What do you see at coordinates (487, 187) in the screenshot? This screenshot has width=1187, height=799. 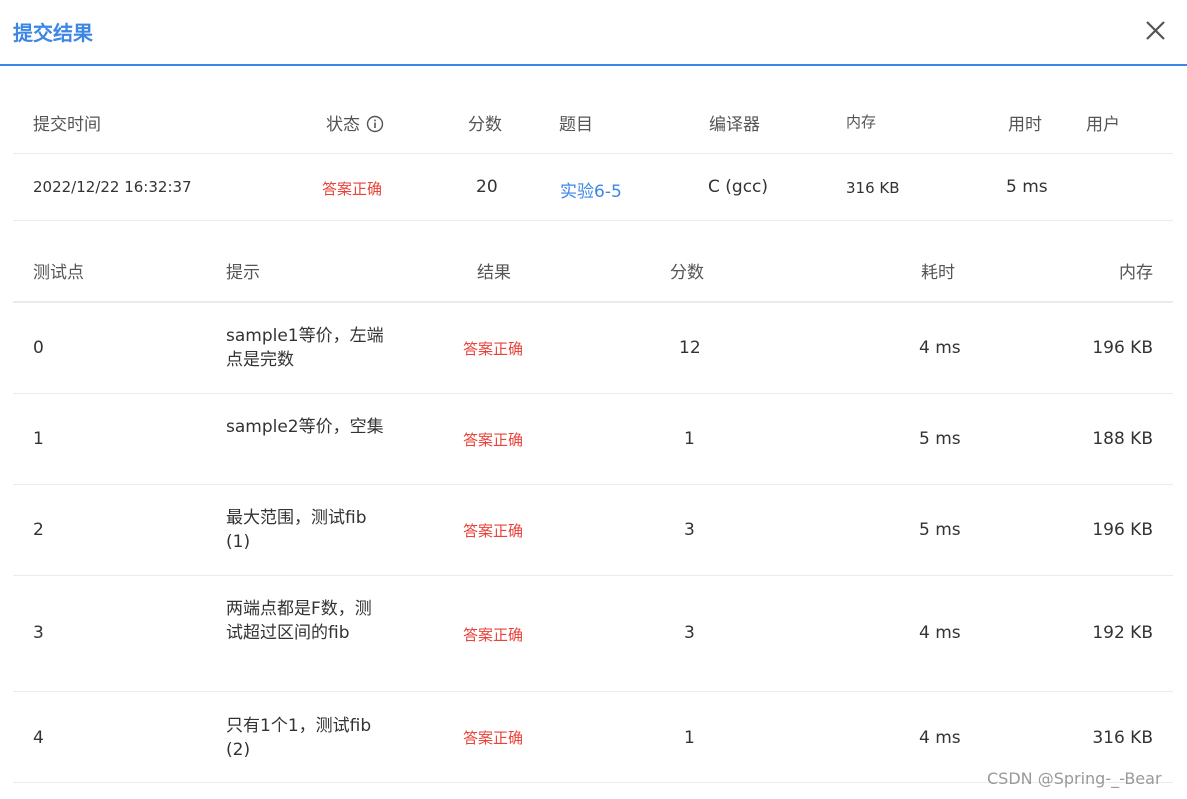 I see `total-score: 20` at bounding box center [487, 187].